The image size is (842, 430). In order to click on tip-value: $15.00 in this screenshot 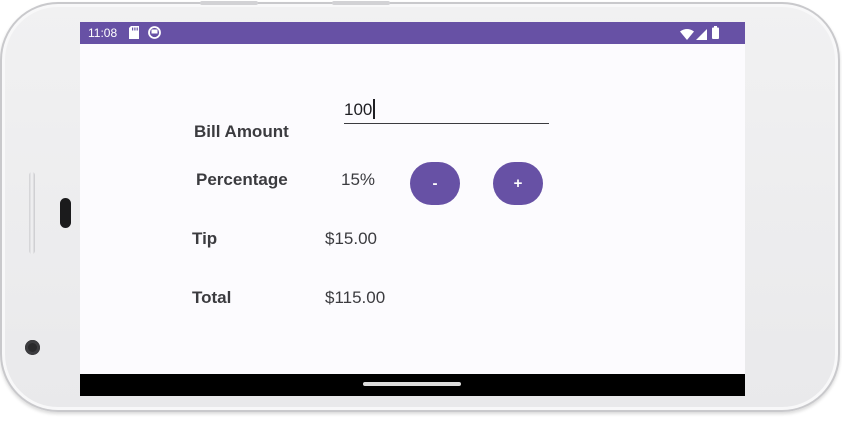, I will do `click(351, 238)`.